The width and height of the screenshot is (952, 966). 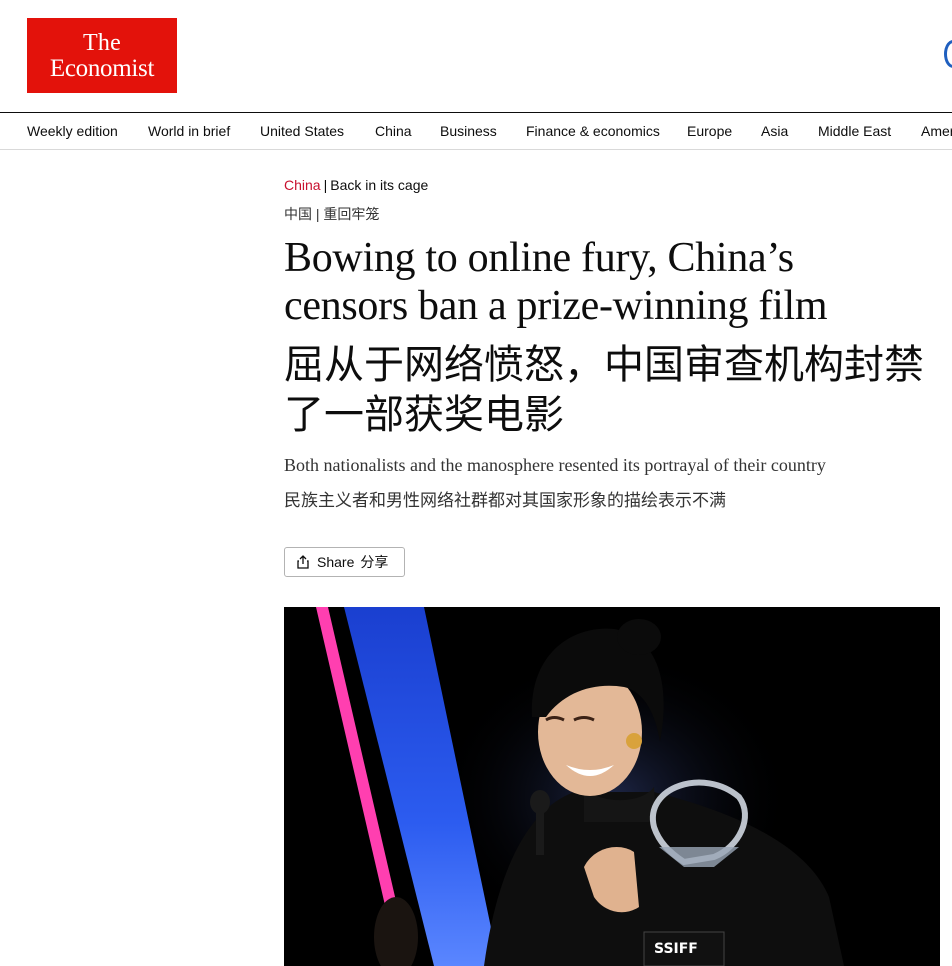 What do you see at coordinates (774, 131) in the screenshot?
I see `nav-asia: Asia` at bounding box center [774, 131].